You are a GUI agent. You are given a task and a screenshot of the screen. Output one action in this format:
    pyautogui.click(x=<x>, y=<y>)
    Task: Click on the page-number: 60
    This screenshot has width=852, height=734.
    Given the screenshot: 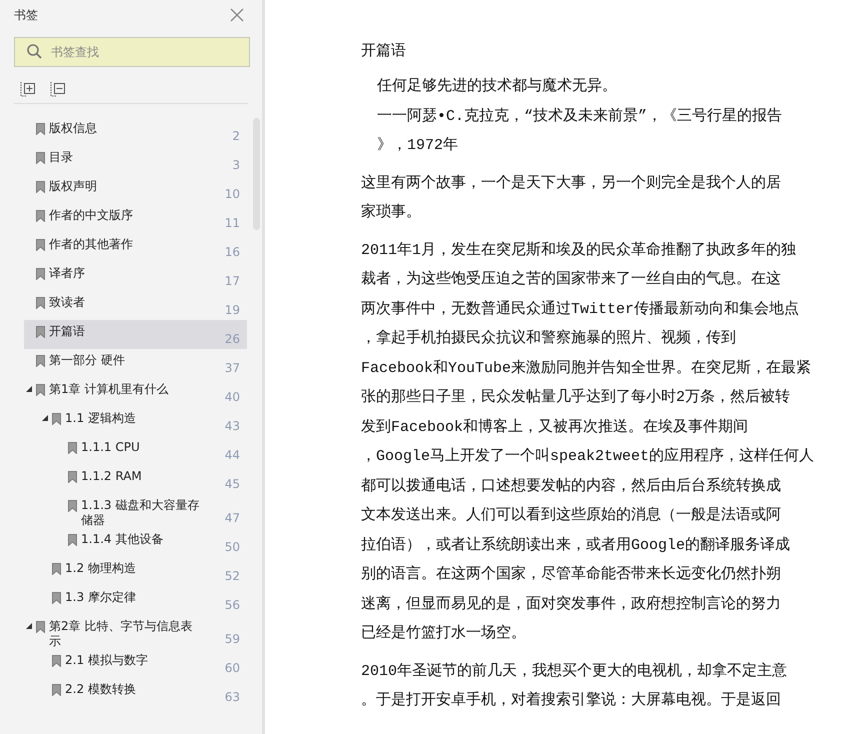 What is the action you would take?
    pyautogui.click(x=232, y=669)
    